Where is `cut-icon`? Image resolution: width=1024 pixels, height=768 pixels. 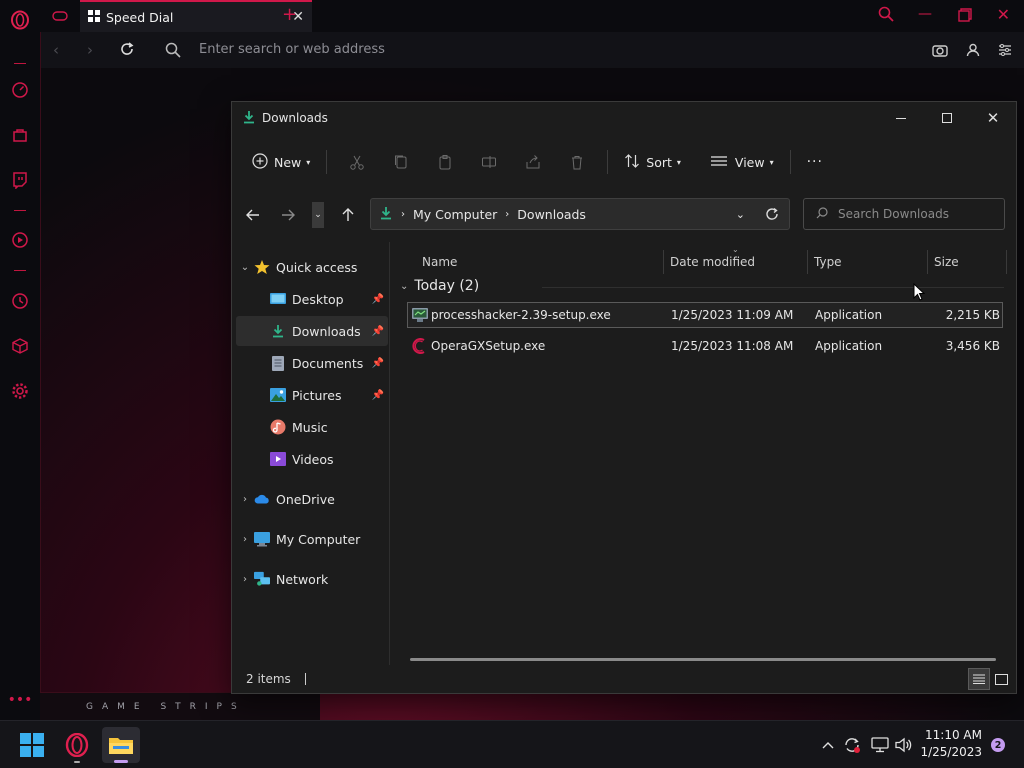 cut-icon is located at coordinates (357, 162).